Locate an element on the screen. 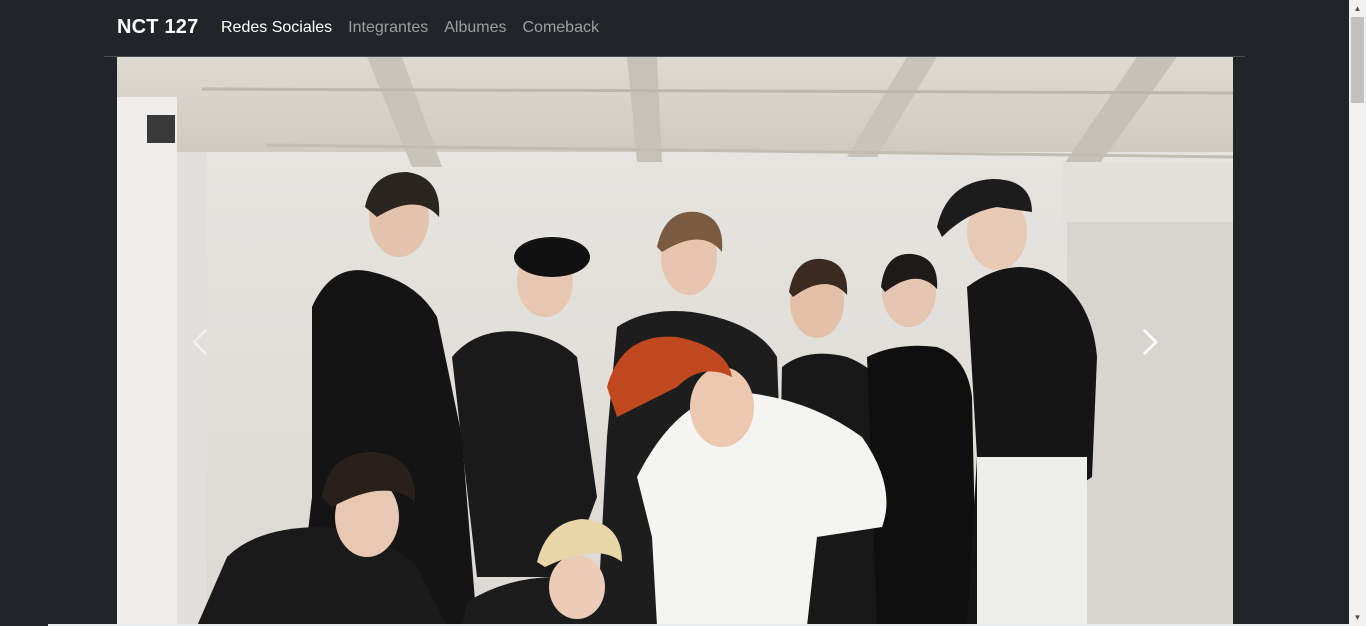 This screenshot has width=1366, height=626. carousel-next-button is located at coordinates (1149, 341).